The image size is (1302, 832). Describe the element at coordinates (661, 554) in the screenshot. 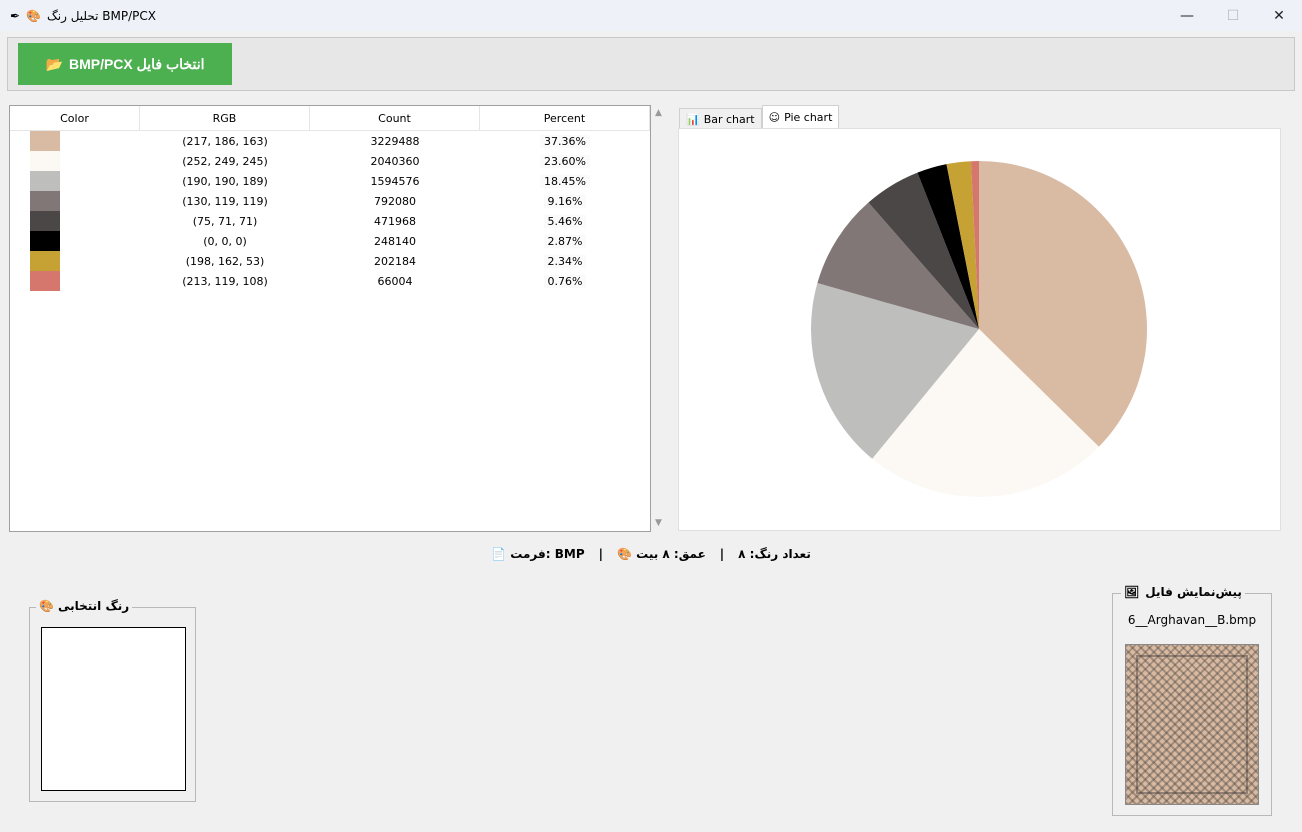

I see `depth-text: عمق: ۸ بیت 🎨` at that location.